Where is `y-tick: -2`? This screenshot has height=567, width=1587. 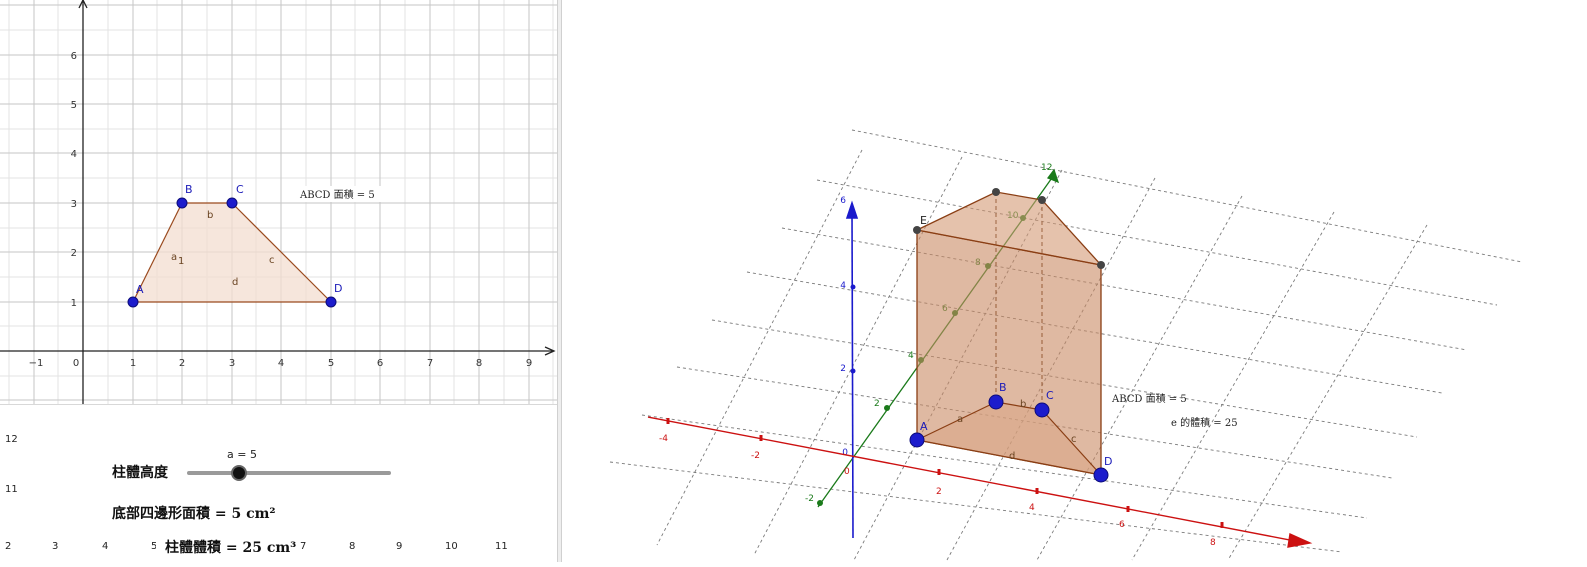 y-tick: -2 is located at coordinates (809, 499).